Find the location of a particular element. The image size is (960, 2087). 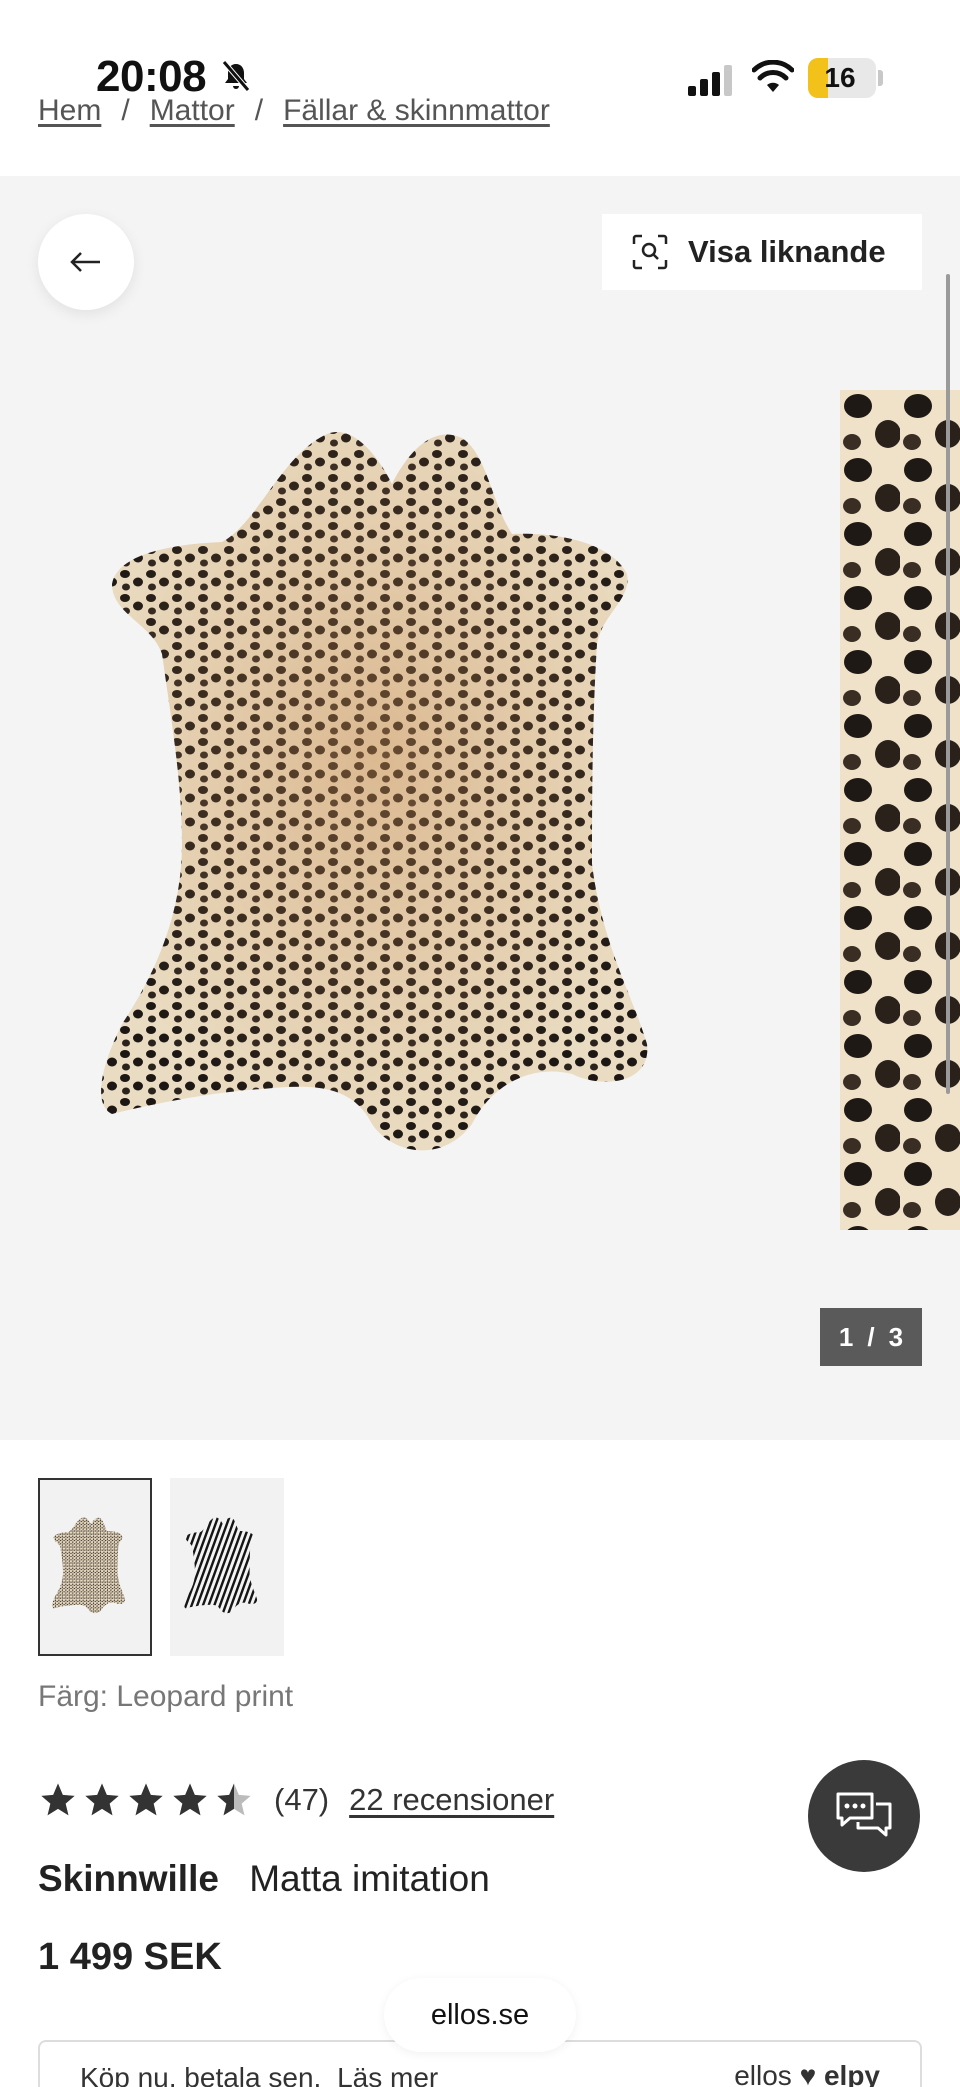

rating-row: (47) 22 recensioner is located at coordinates (296, 1800).